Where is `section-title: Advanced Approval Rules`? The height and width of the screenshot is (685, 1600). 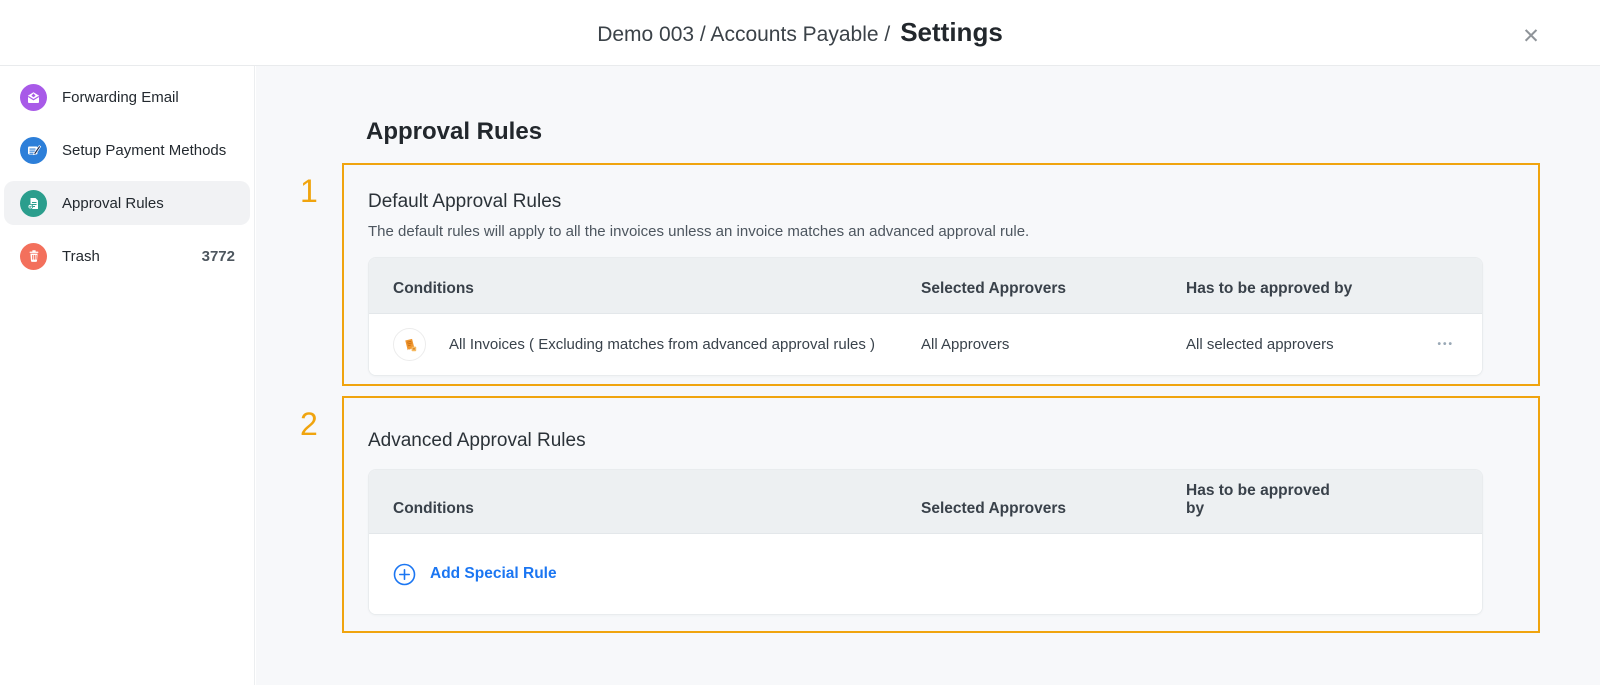 section-title: Advanced Approval Rules is located at coordinates (477, 440).